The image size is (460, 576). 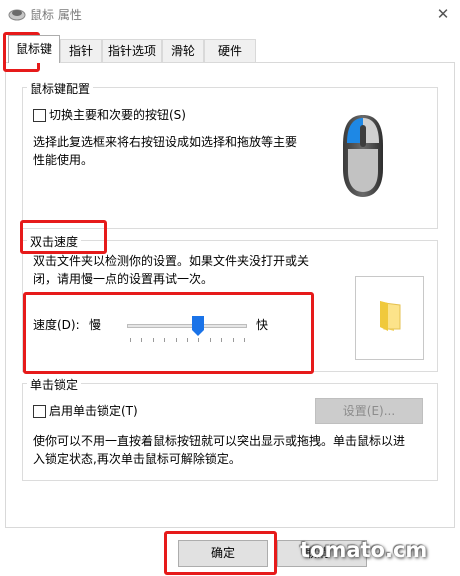 I want to click on click-lock-checkbox, so click(x=39, y=411).